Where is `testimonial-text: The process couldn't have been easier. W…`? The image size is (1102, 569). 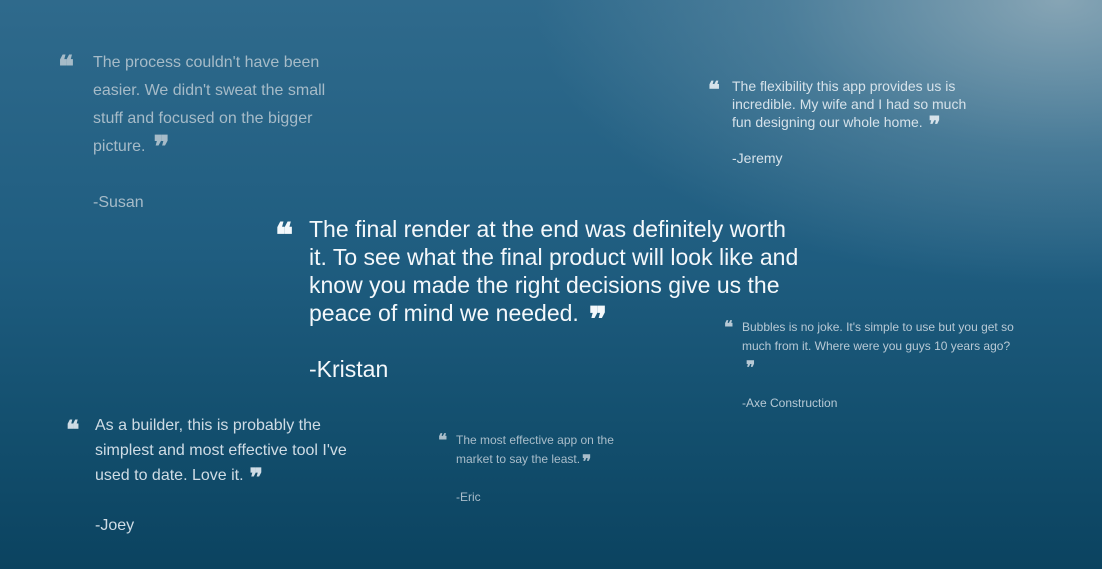 testimonial-text: The process couldn't have been easier. W… is located at coordinates (209, 104).